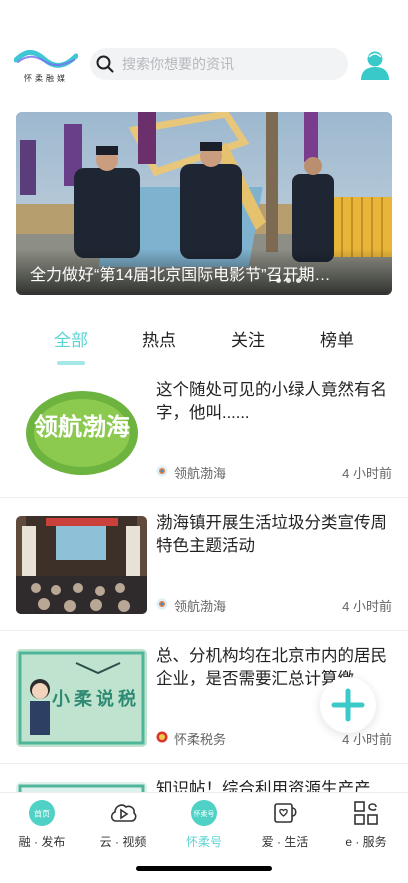 The image size is (408, 883). What do you see at coordinates (71, 338) in the screenshot?
I see `tab-all: 全部` at bounding box center [71, 338].